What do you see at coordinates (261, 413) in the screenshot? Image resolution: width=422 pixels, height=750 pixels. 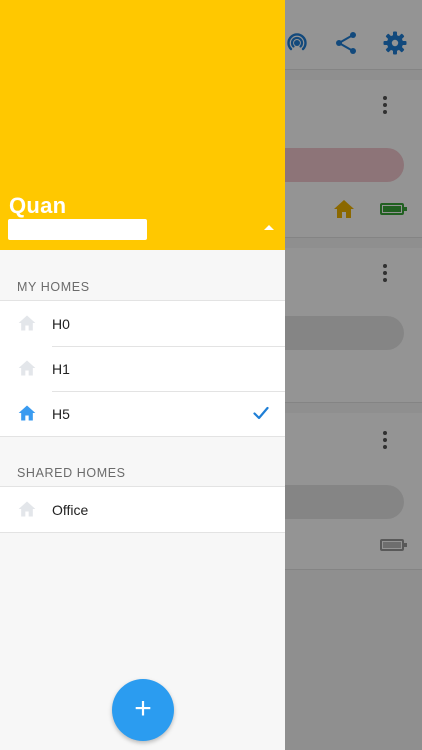 I see `checkmark-icon` at bounding box center [261, 413].